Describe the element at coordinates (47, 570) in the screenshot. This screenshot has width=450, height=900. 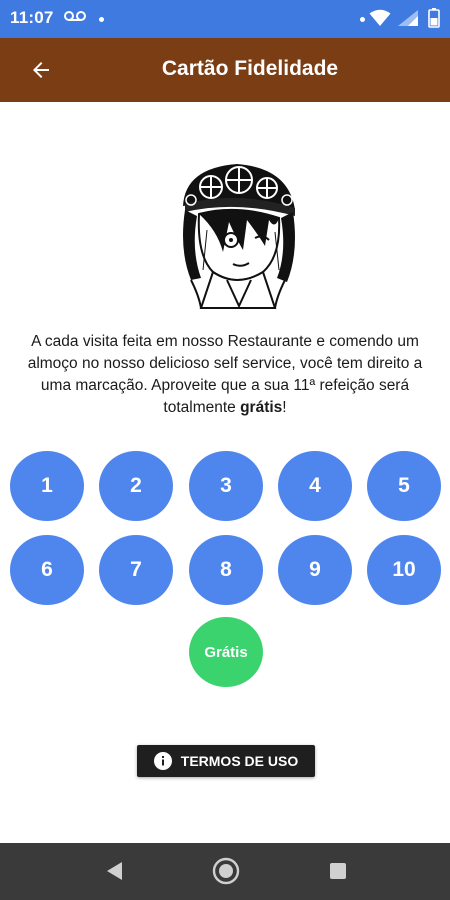
I see `stamp-6: 6` at that location.